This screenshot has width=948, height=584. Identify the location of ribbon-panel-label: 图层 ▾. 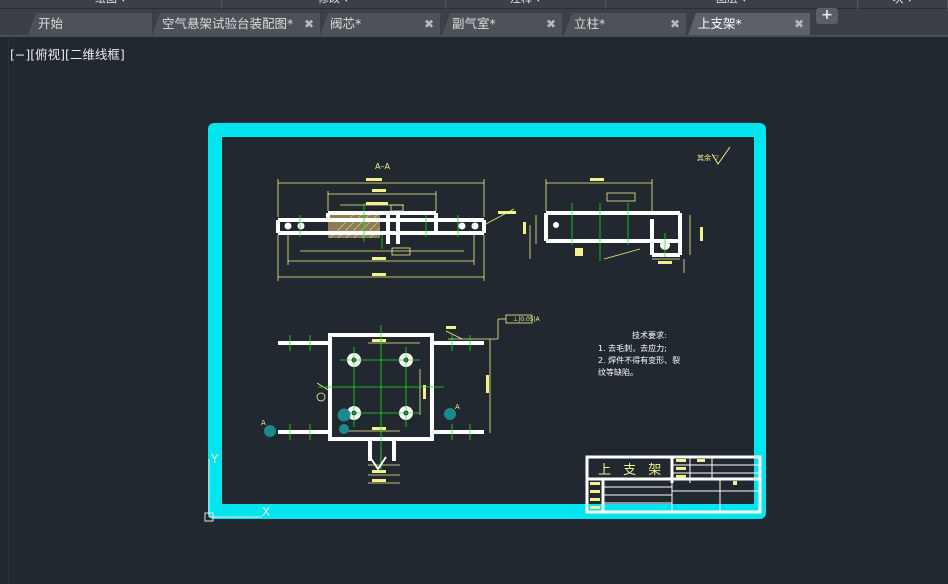
(731, 2).